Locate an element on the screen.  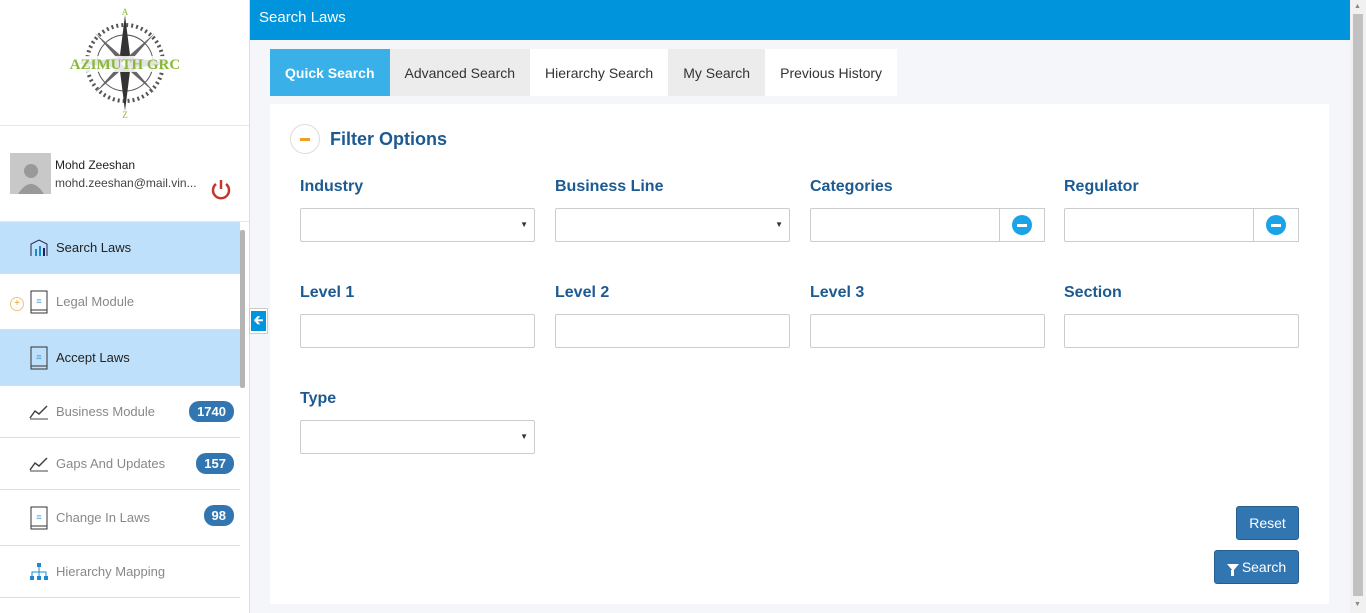
tab-hierarchy-search: Hierarchy Search is located at coordinates (599, 72).